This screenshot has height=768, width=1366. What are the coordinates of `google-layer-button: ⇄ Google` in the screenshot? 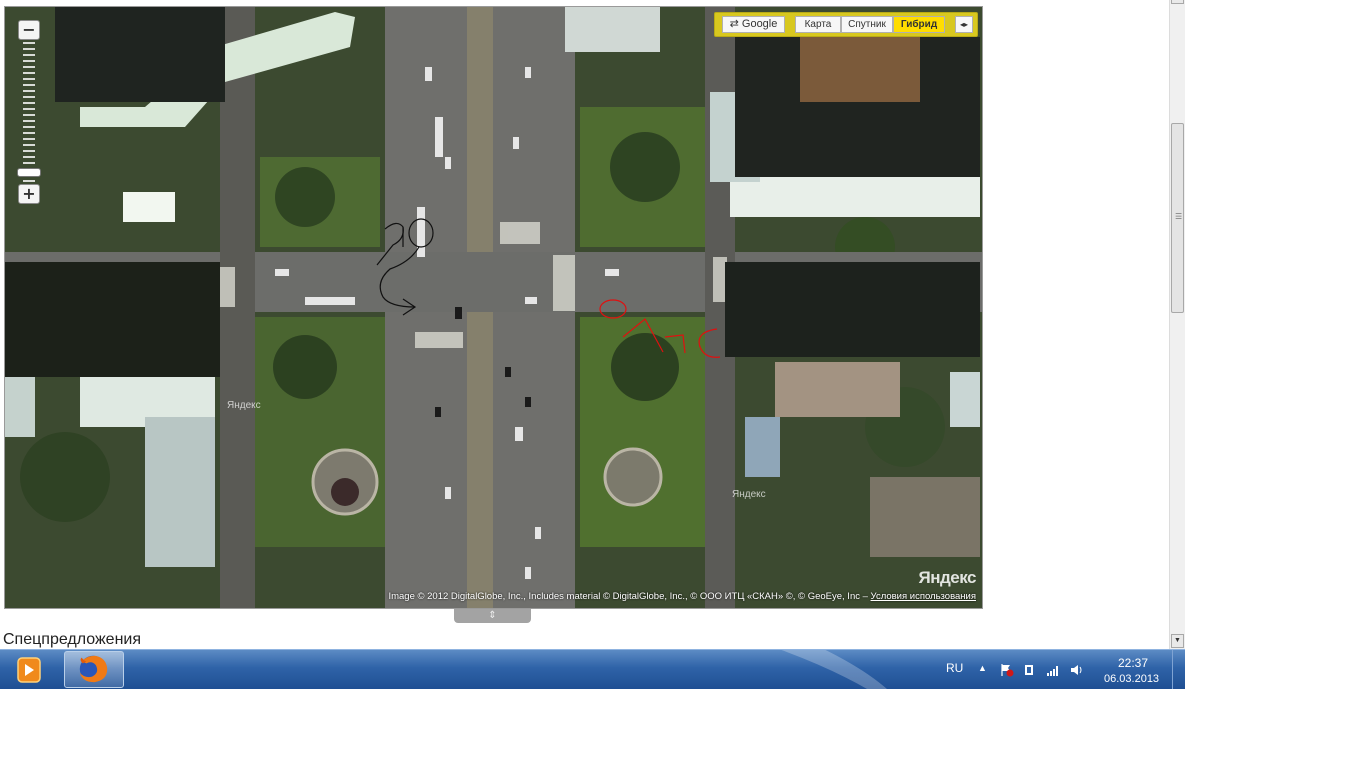 It's located at (753, 24).